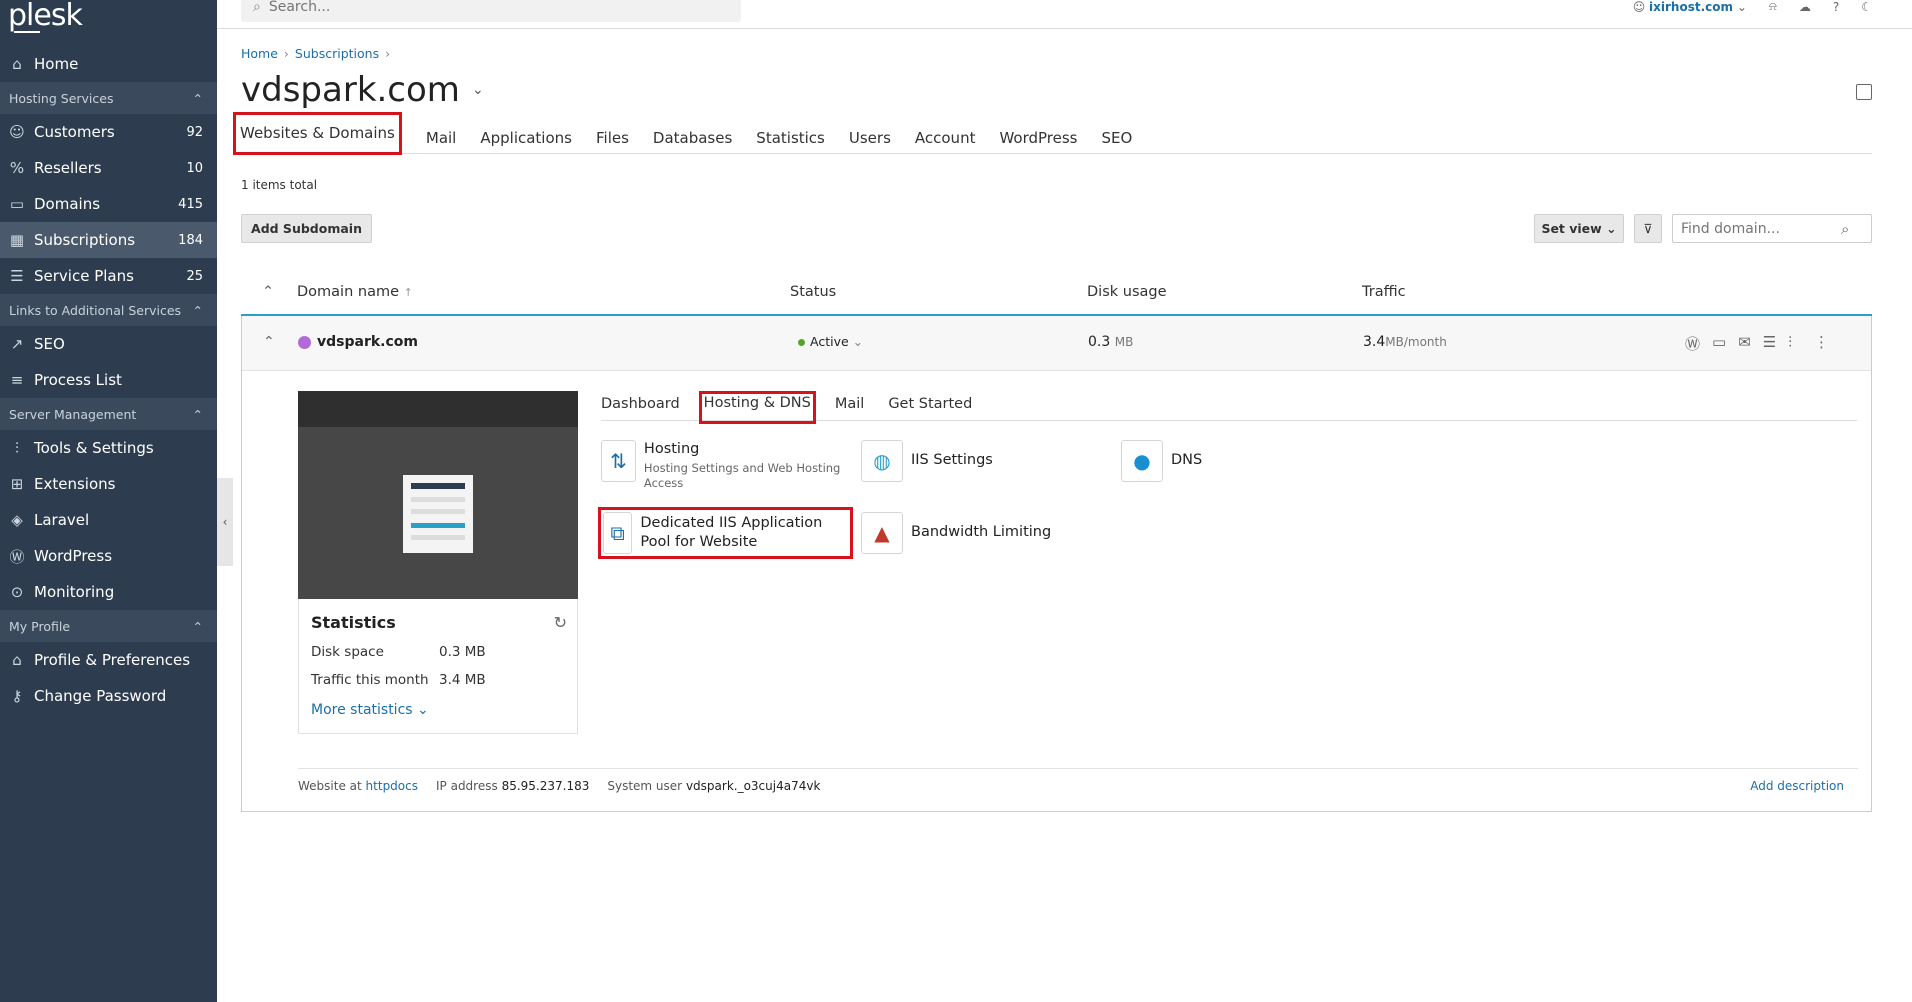 The image size is (1912, 1002). I want to click on section-links-additional: Links to Additional Services ⌃, so click(108, 310).